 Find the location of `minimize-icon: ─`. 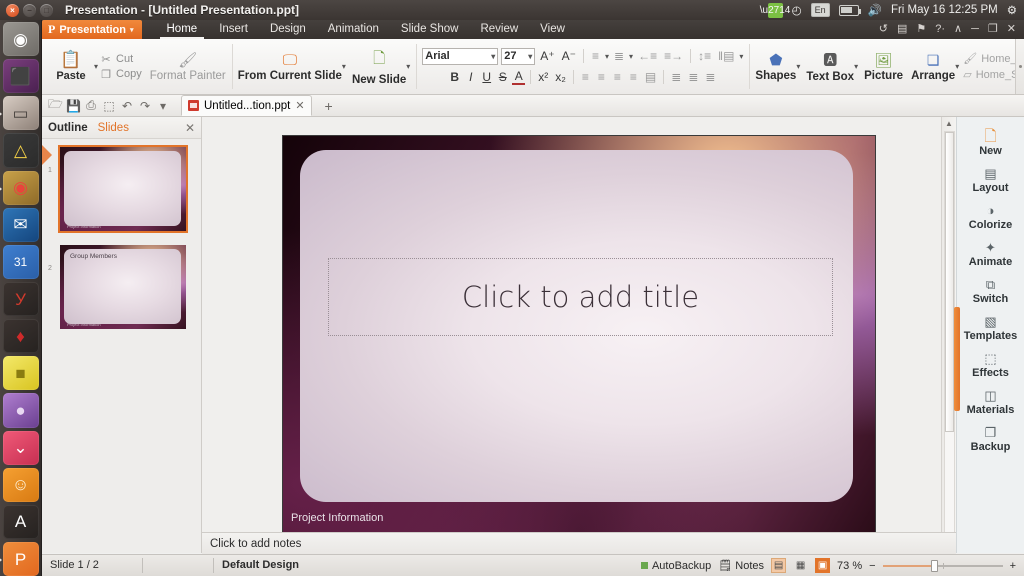

minimize-icon: ─ is located at coordinates (975, 29).